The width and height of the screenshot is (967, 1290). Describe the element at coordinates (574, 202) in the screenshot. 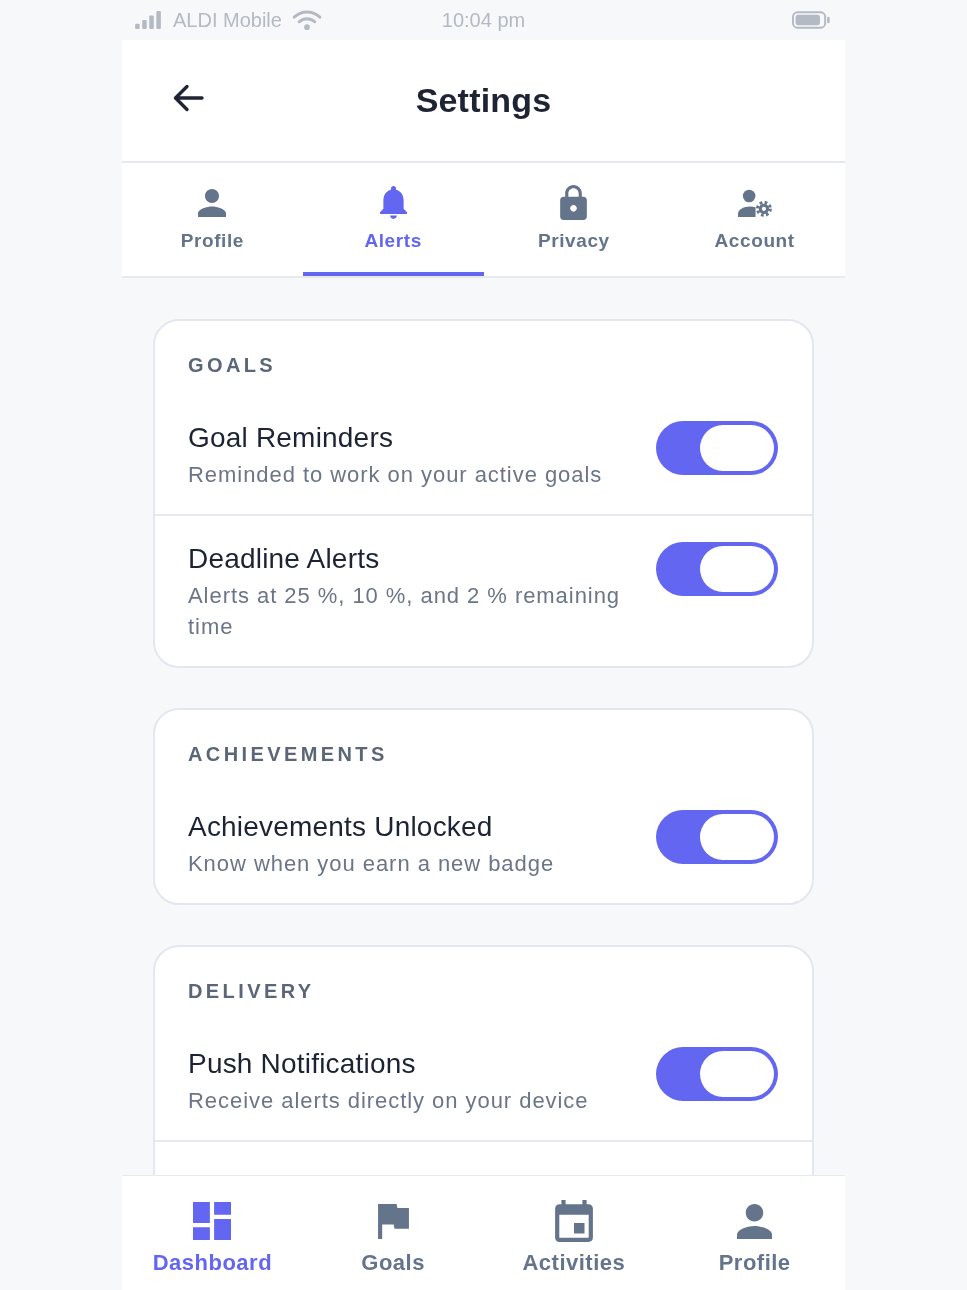

I see `lock-icon` at that location.